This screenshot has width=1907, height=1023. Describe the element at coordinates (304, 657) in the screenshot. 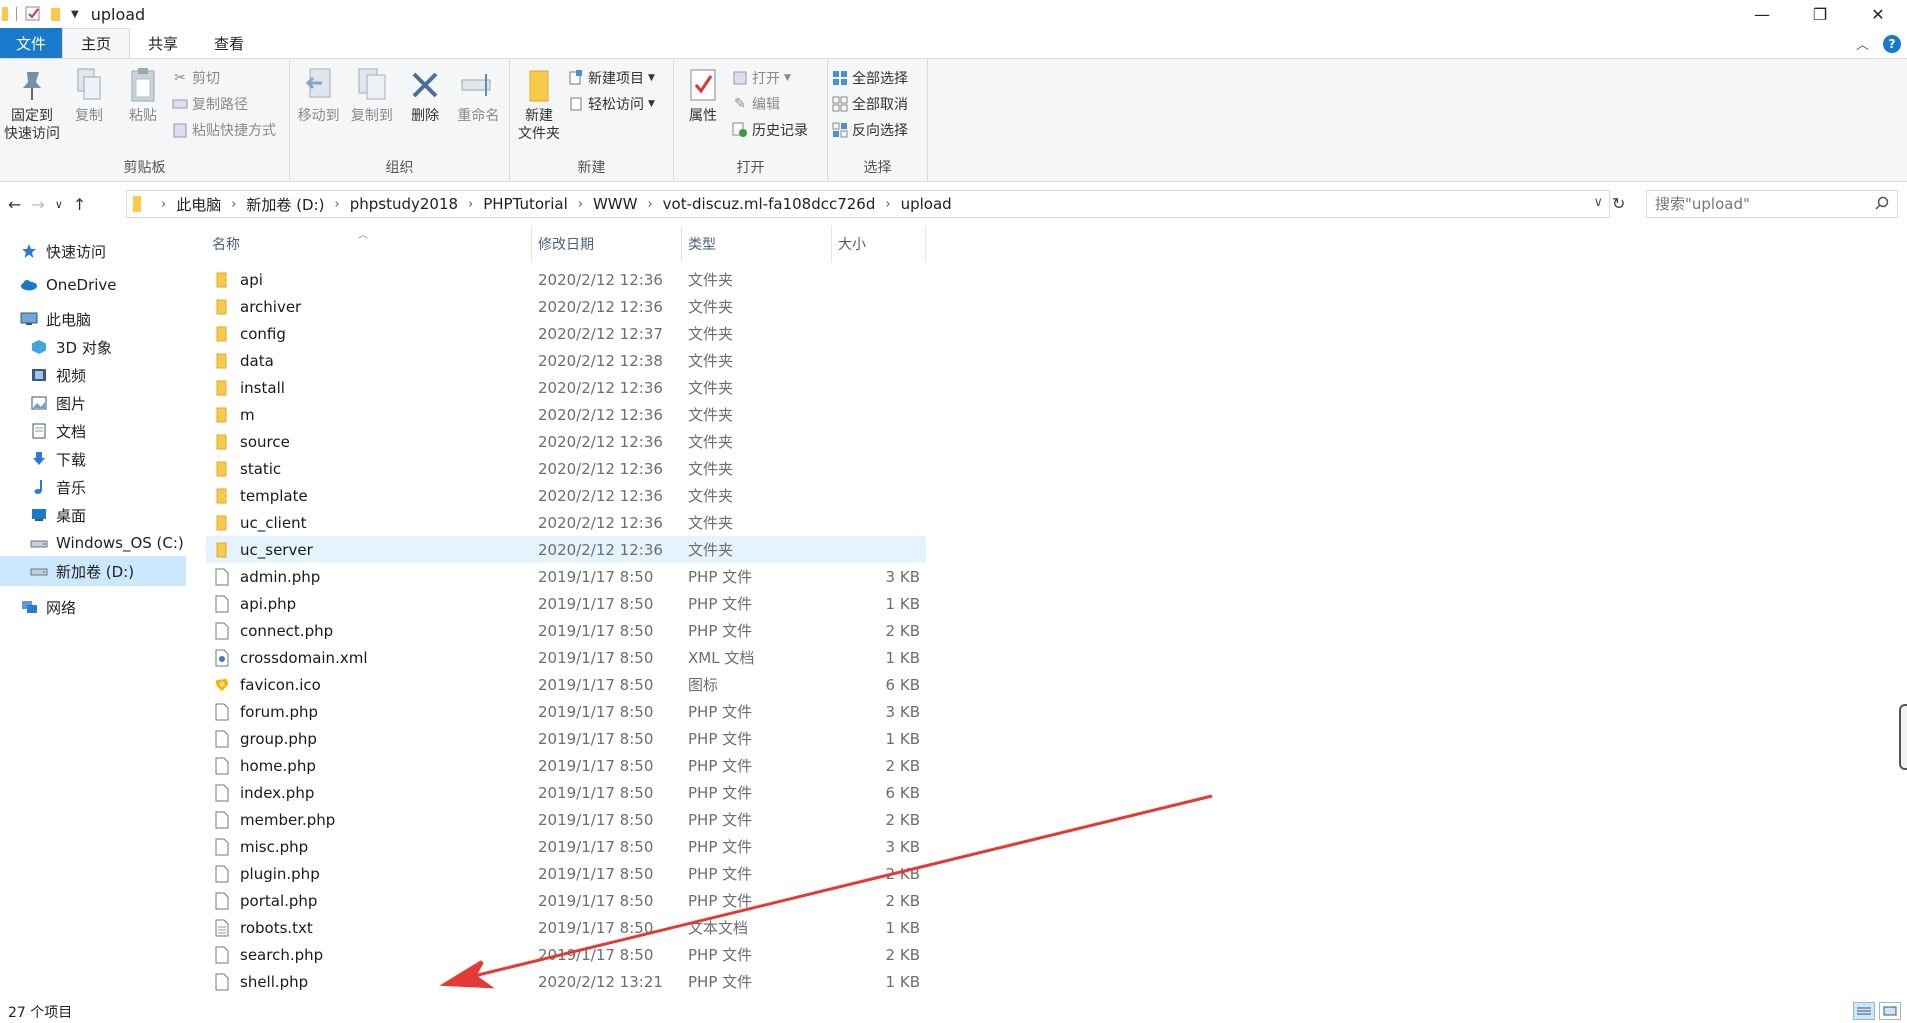

I see `file-name: crossdomain.xml` at that location.